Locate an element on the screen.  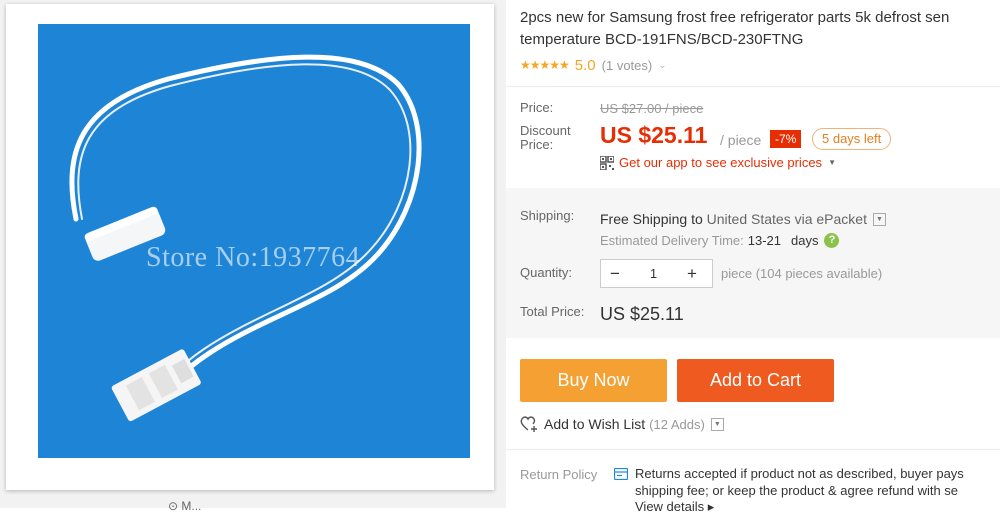
total-price-label: Total Price: is located at coordinates (552, 311).